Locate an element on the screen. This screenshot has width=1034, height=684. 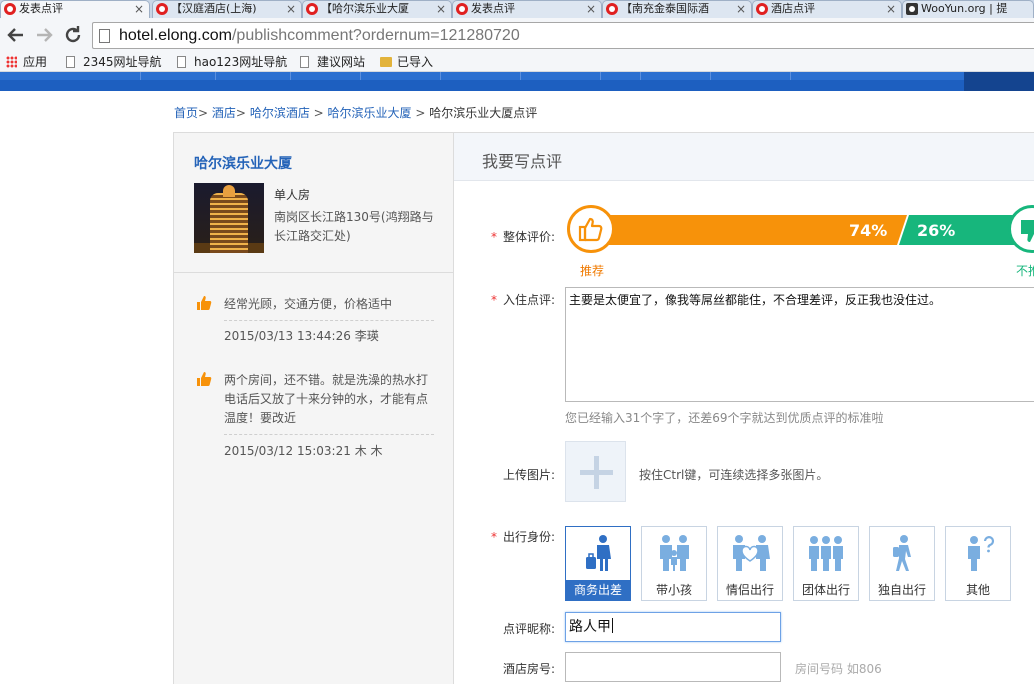
other-question-icon is located at coordinates (981, 553).